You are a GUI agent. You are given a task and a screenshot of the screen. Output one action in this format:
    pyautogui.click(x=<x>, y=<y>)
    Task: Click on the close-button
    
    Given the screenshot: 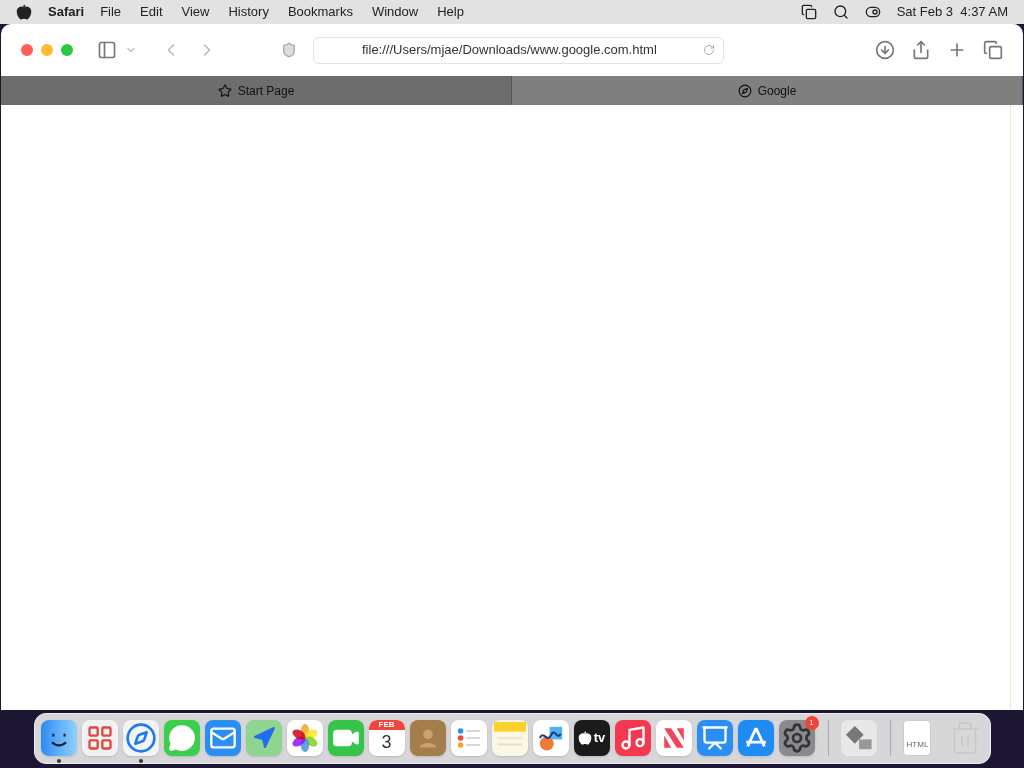 What is the action you would take?
    pyautogui.click(x=27, y=50)
    